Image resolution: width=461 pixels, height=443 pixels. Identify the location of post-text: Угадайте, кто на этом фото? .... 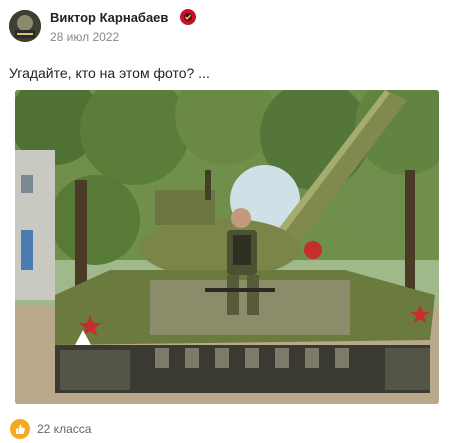
(109, 73).